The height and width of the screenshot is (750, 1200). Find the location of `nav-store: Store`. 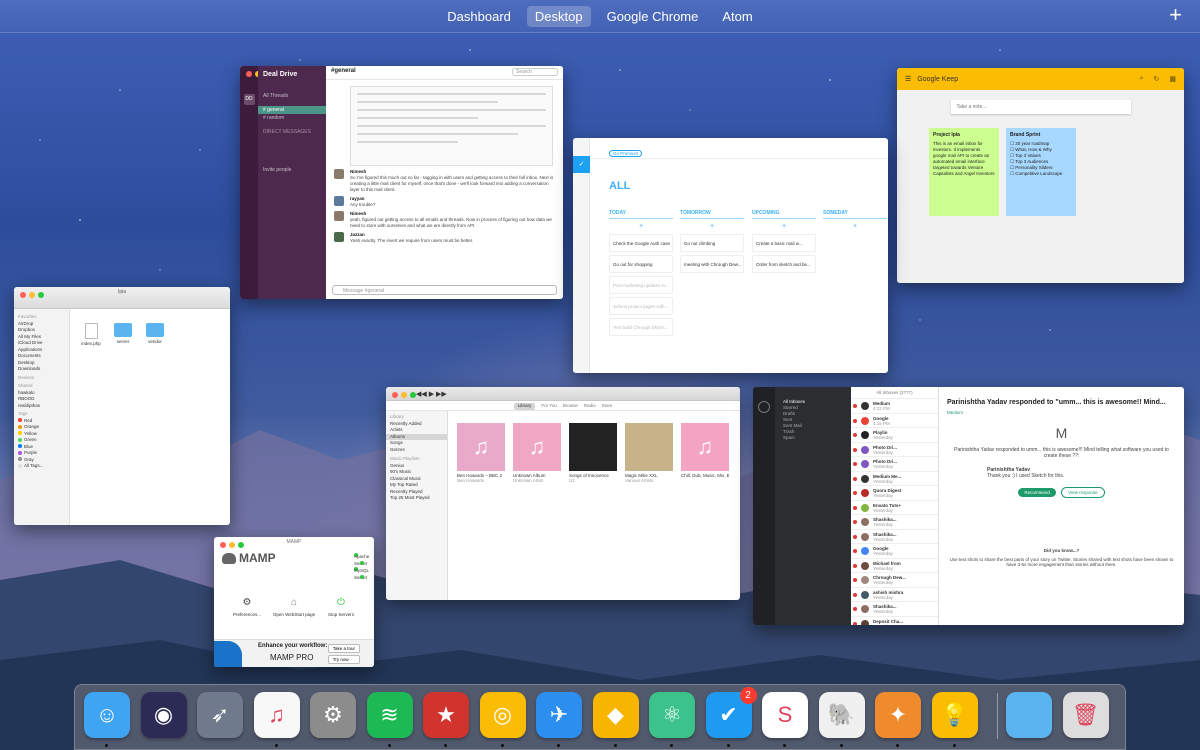

nav-store: Store is located at coordinates (607, 406).